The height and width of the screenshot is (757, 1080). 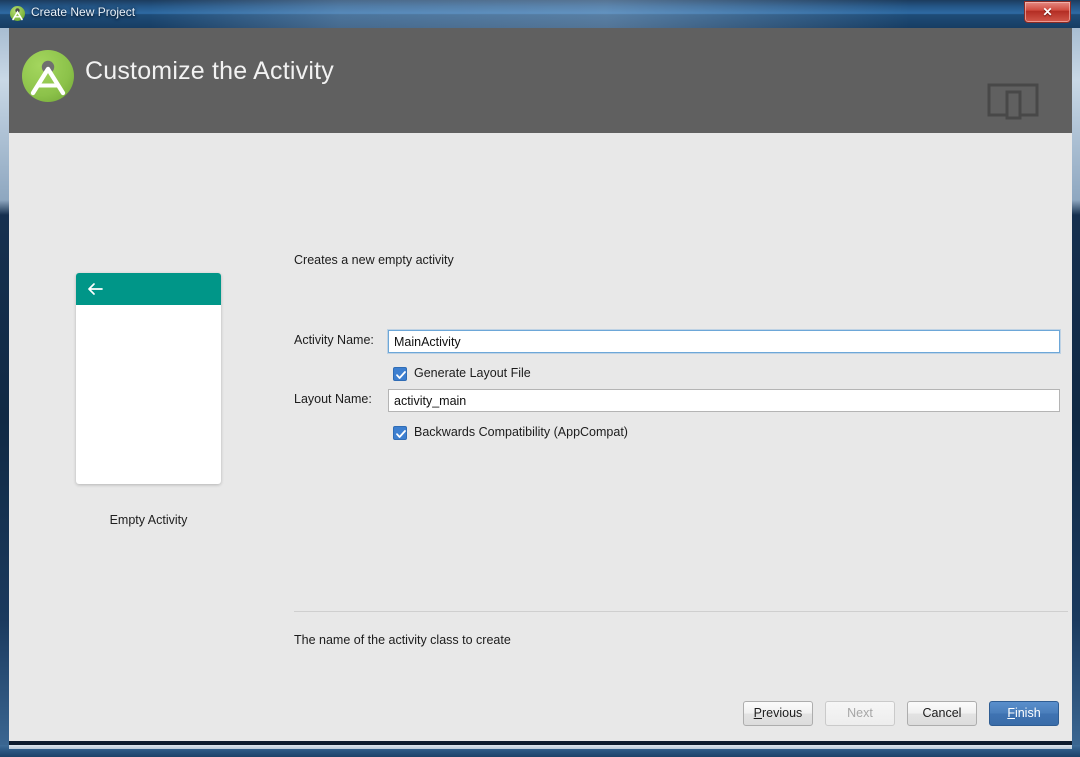 I want to click on android-studio-logo, so click(x=48, y=76).